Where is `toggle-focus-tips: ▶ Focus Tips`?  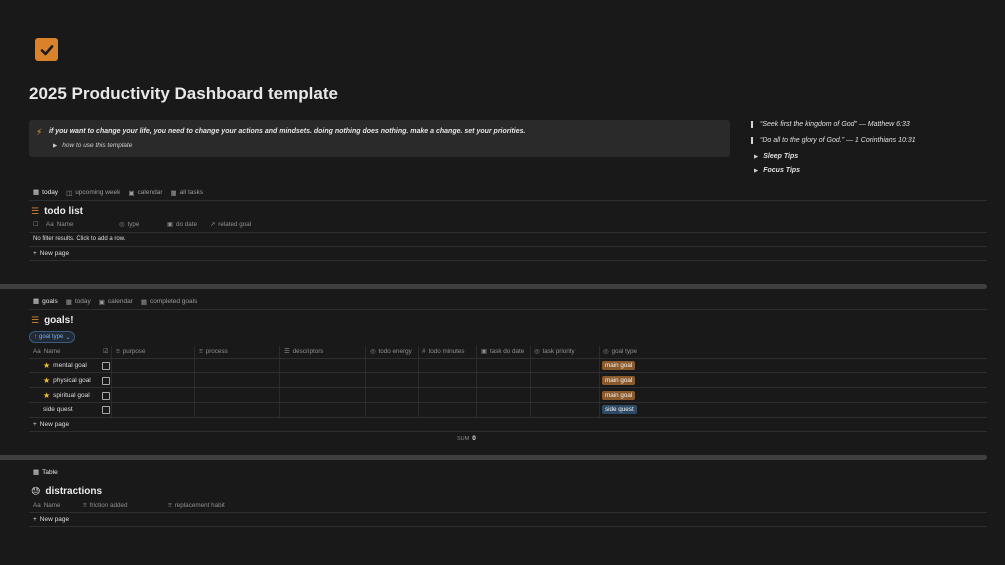
toggle-focus-tips: ▶ Focus Tips is located at coordinates (777, 170).